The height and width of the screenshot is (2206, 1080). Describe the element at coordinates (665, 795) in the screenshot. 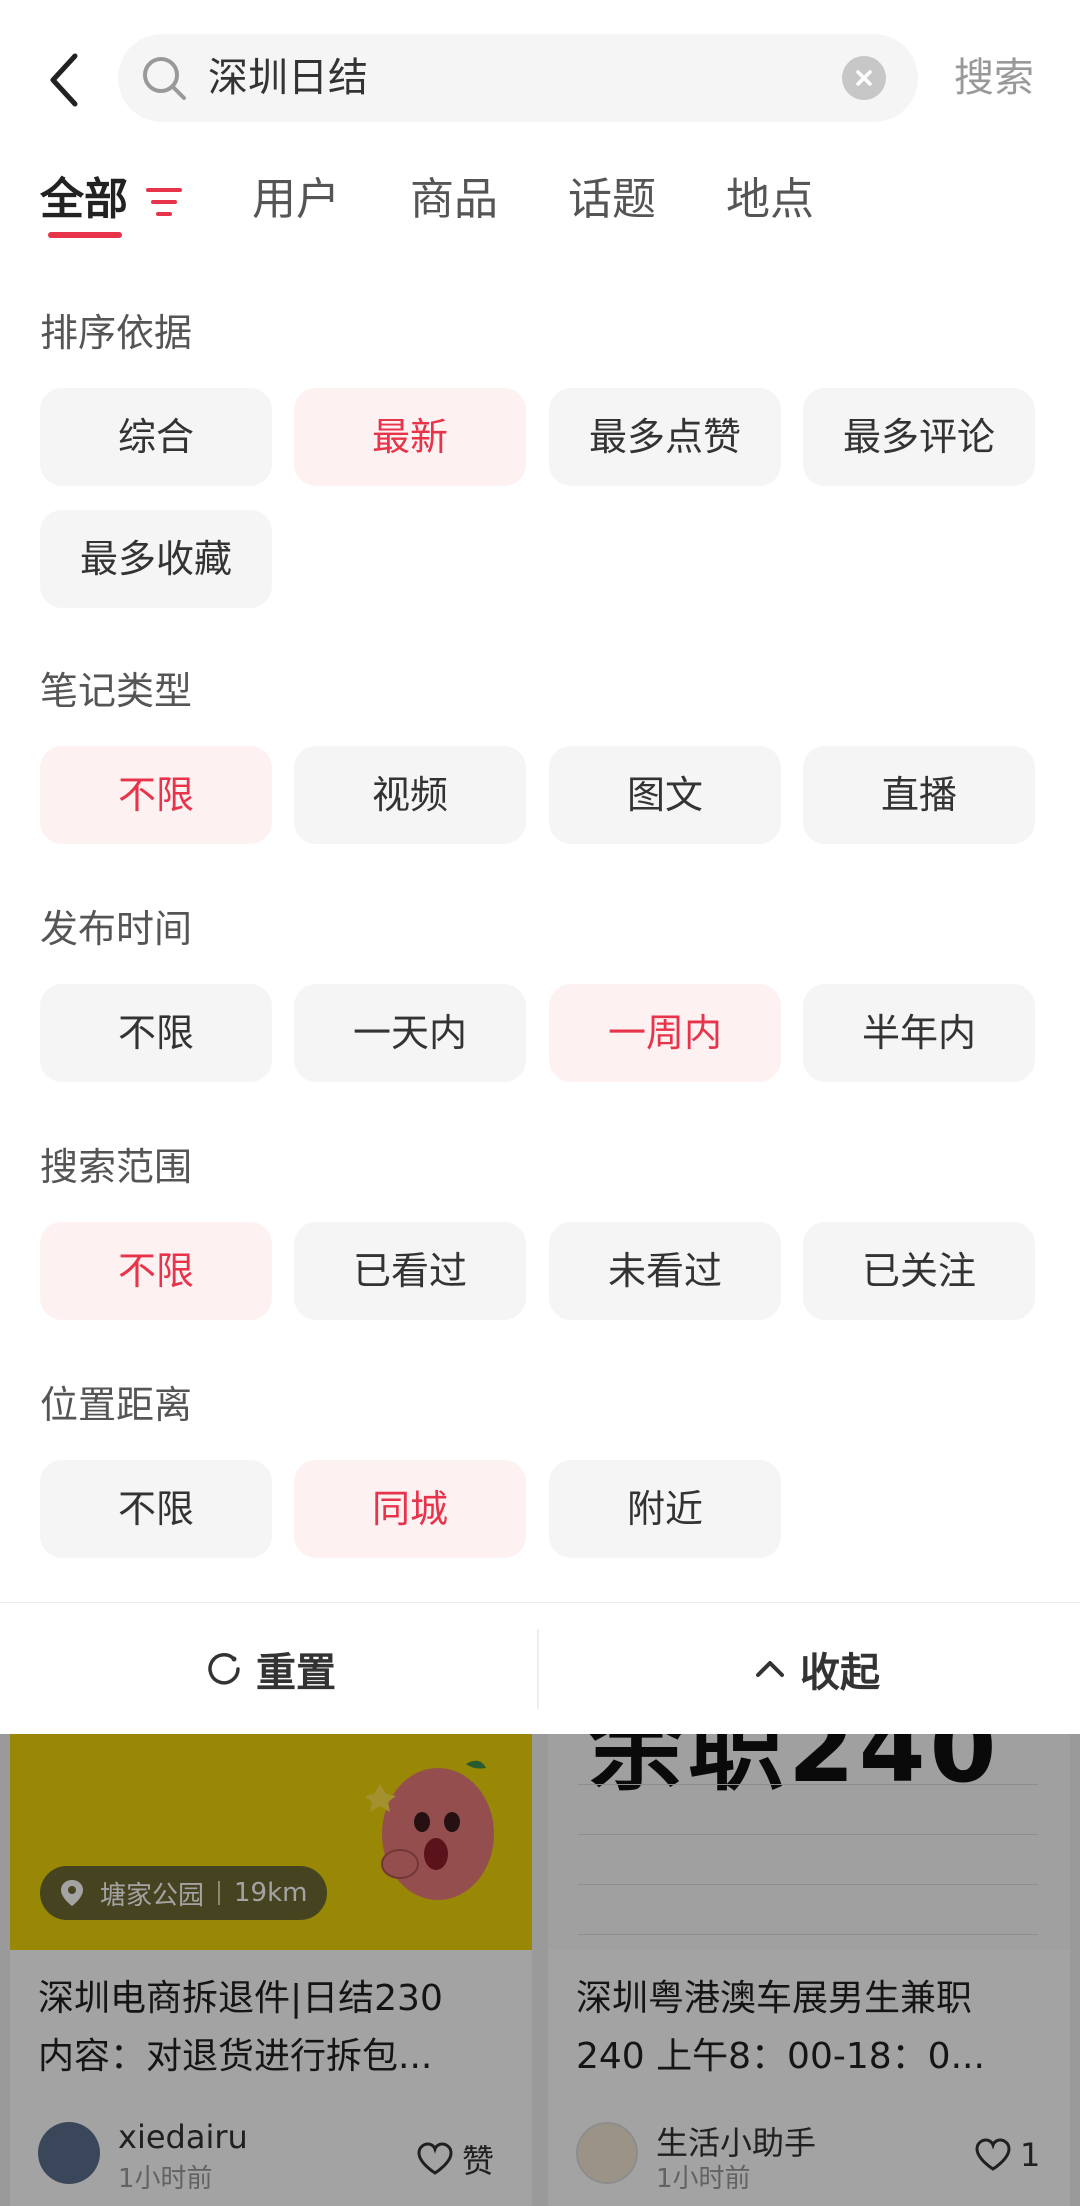

I see `note-type-image-text: 图文` at that location.